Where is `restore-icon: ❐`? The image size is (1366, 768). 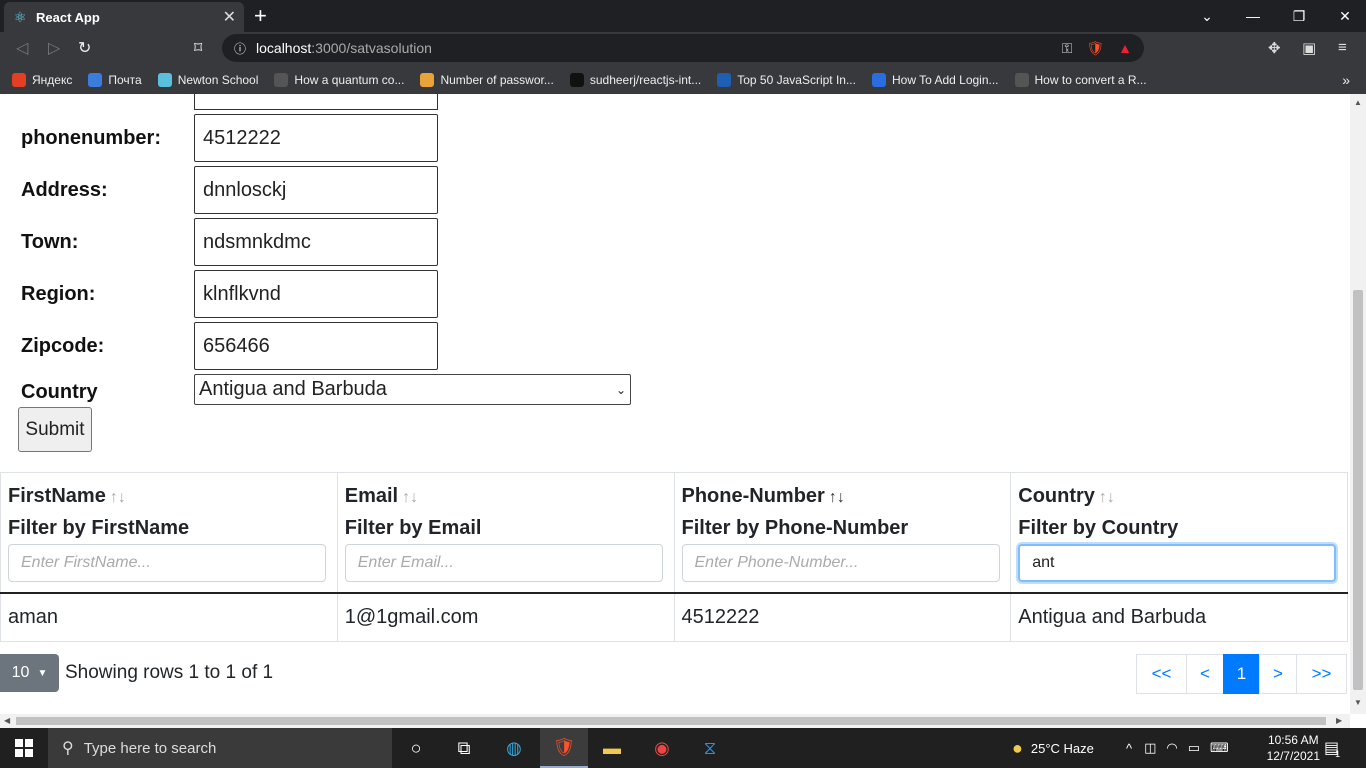 restore-icon: ❐ is located at coordinates (1299, 16).